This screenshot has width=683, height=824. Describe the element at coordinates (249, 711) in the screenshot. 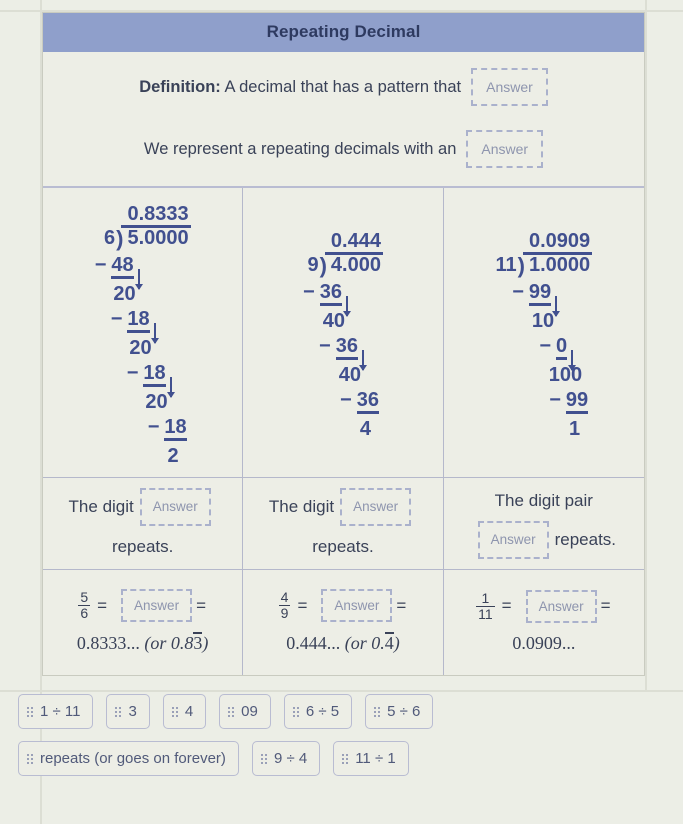

I see `answer-chip-label: 09` at that location.